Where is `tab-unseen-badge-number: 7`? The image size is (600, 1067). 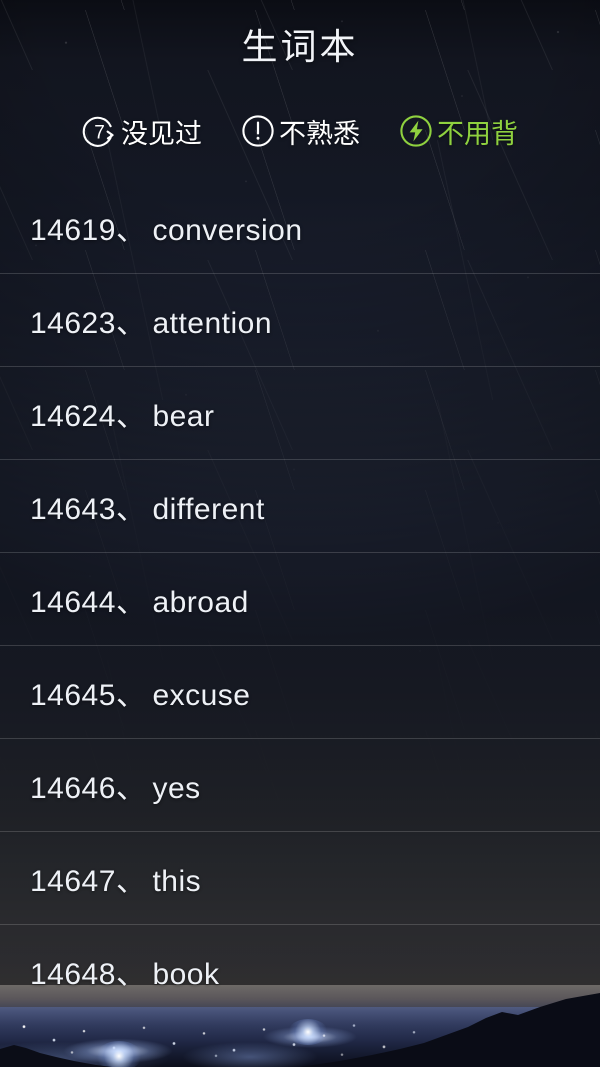 tab-unseen-badge-number: 7 is located at coordinates (99, 132).